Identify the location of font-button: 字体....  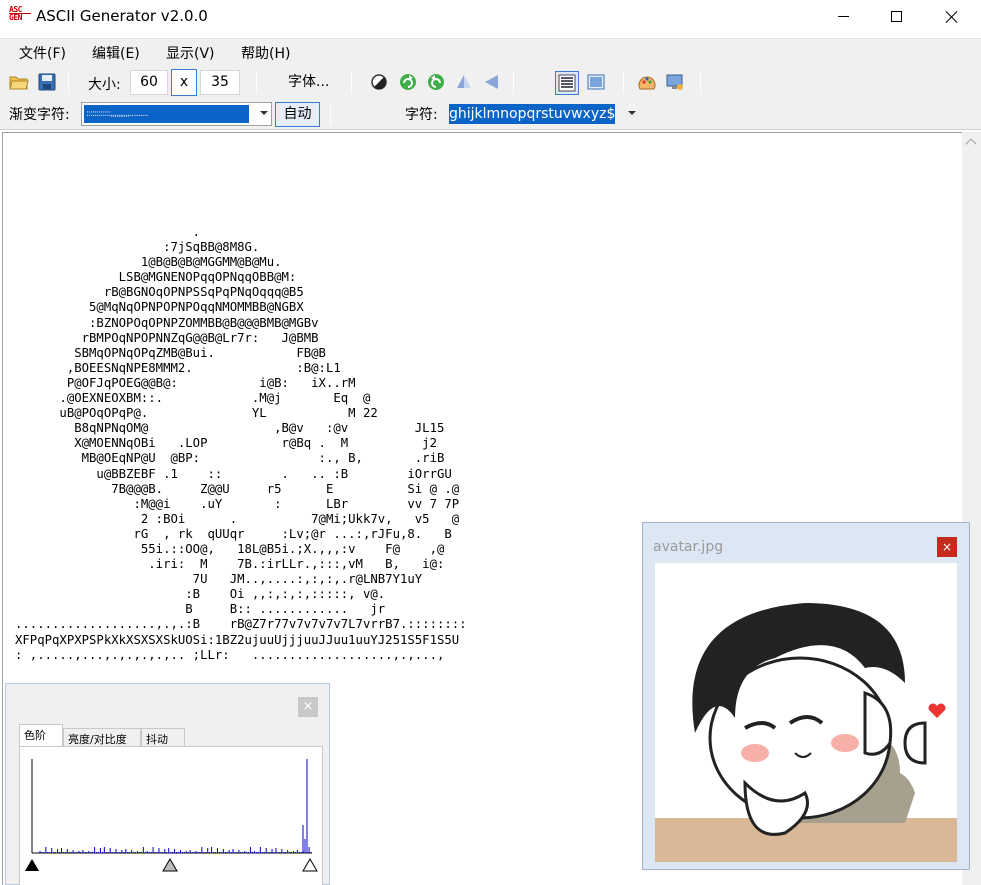
(308, 81).